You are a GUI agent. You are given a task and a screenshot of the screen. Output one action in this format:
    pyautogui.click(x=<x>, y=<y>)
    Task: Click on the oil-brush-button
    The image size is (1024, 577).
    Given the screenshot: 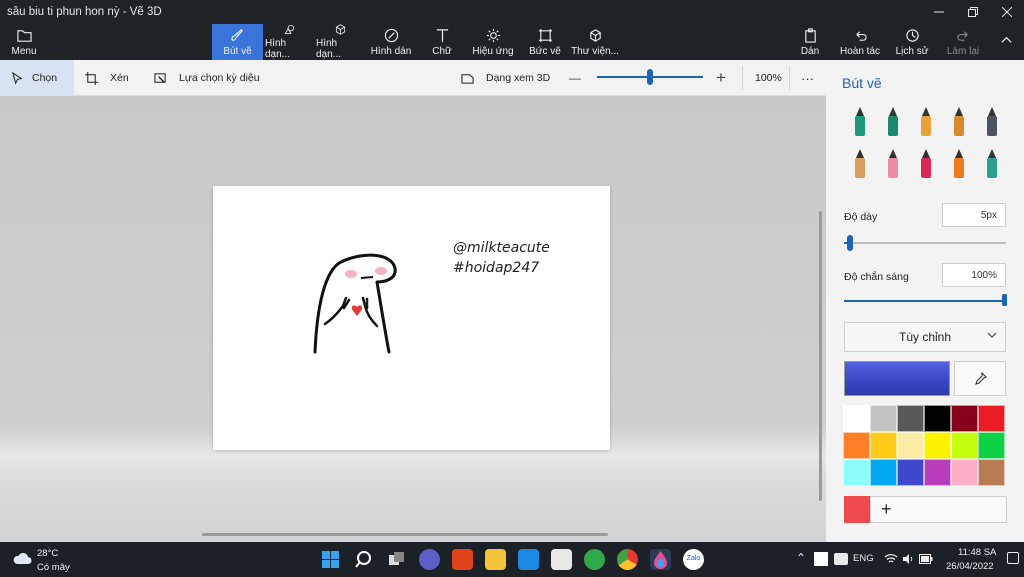 What is the action you would take?
    pyautogui.click(x=926, y=122)
    